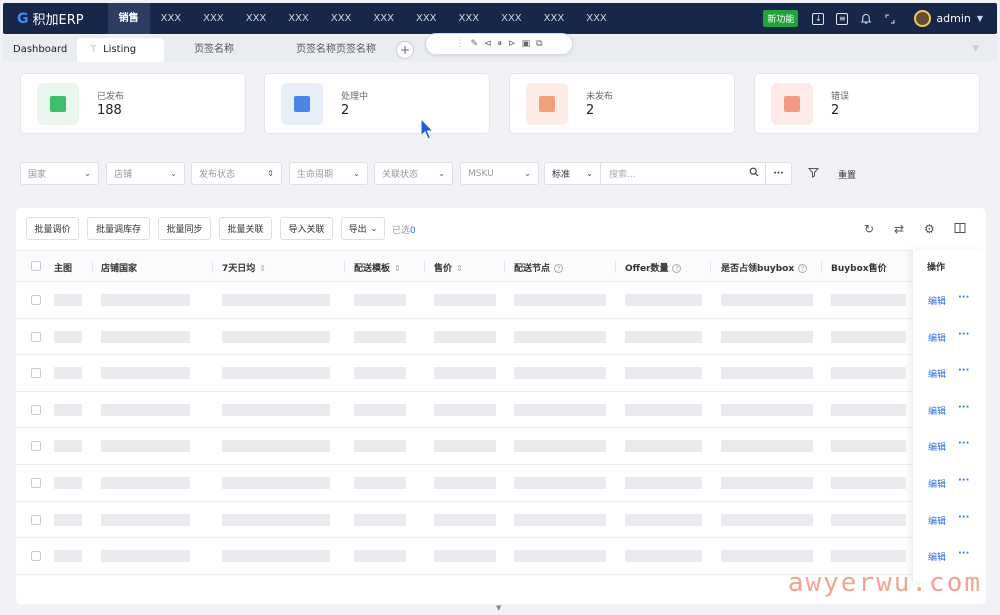 Image resolution: width=1000 pixels, height=615 pixels. I want to click on refresh-icon: ↻, so click(869, 229).